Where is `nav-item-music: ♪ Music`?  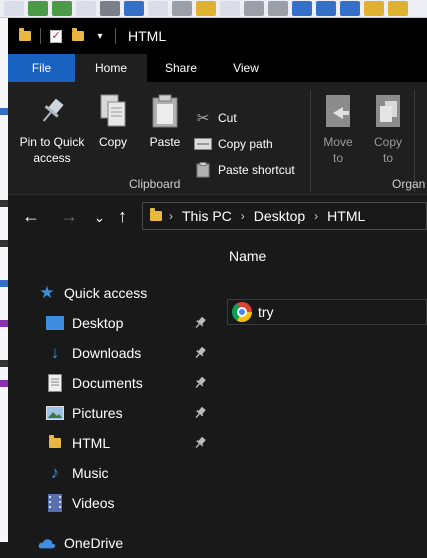
nav-item-music: ♪ Music is located at coordinates (111, 473).